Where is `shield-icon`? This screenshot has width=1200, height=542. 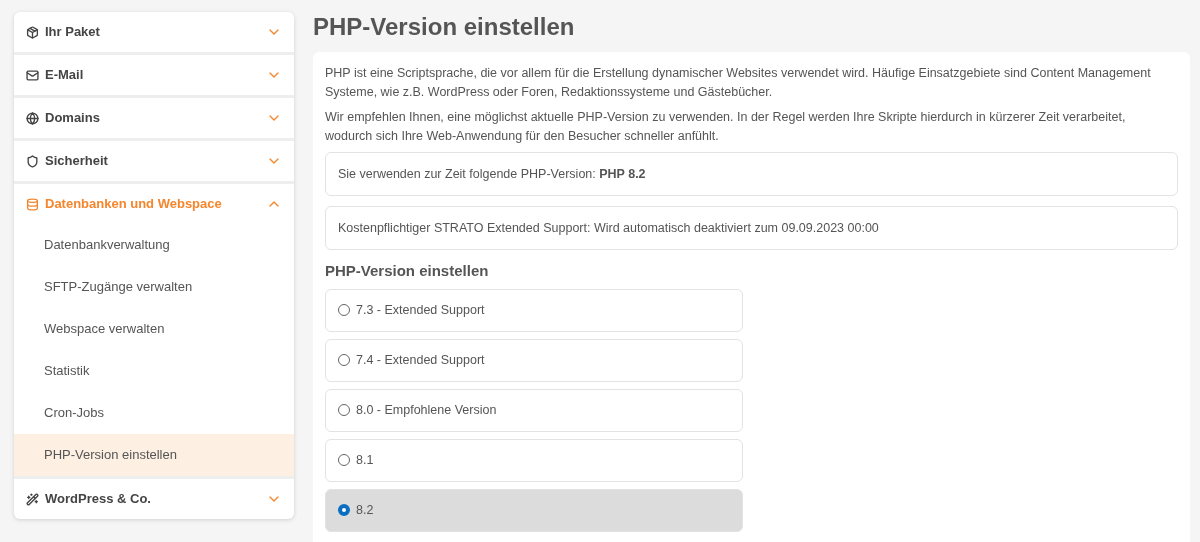 shield-icon is located at coordinates (32, 161).